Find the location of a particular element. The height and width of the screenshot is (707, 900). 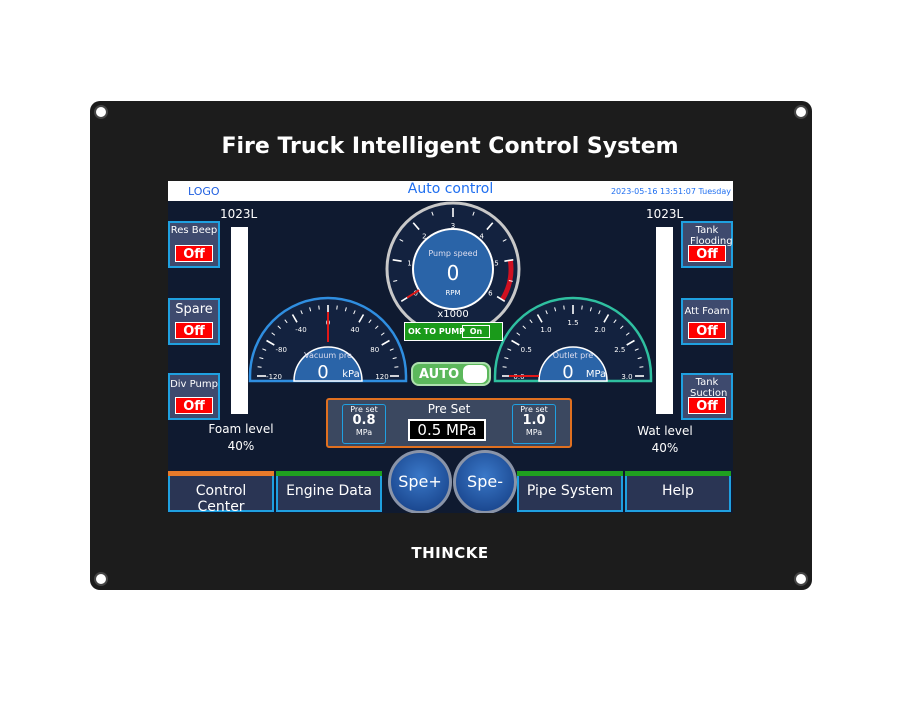

vacuum-gauge-value: 0 is located at coordinates (322, 372).